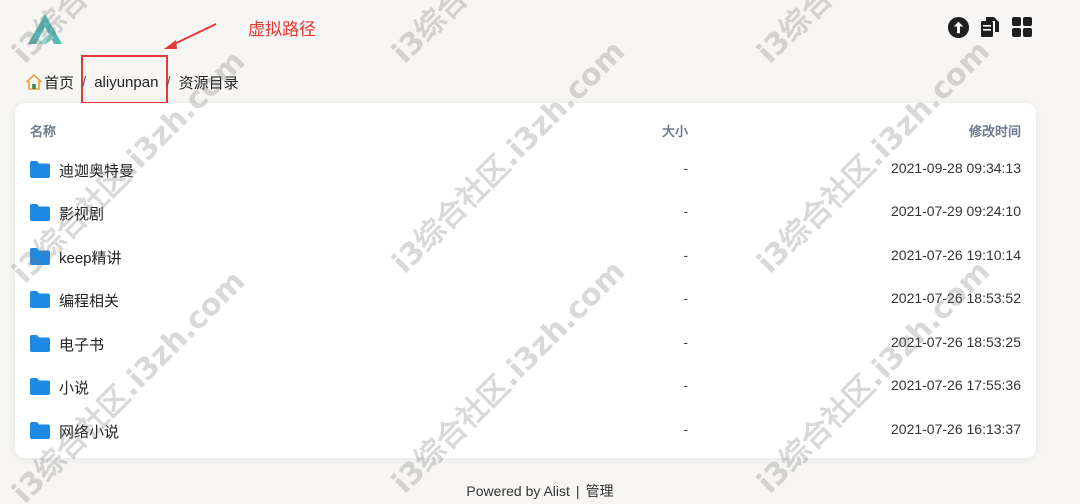  What do you see at coordinates (956, 385) in the screenshot?
I see `file-modified: 2021-07-26 17:55:36` at bounding box center [956, 385].